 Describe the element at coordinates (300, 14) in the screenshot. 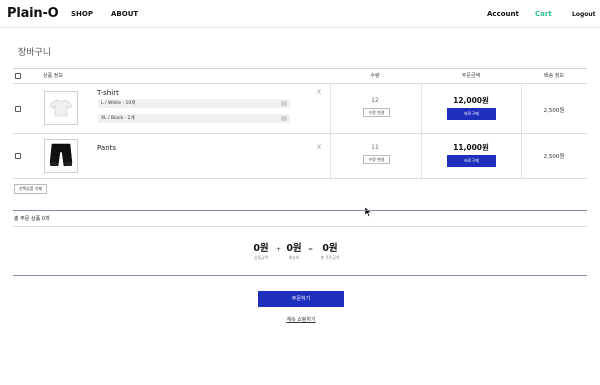

I see `top-header: Plain-O SHOP ABOUT Account Cart Logout` at that location.